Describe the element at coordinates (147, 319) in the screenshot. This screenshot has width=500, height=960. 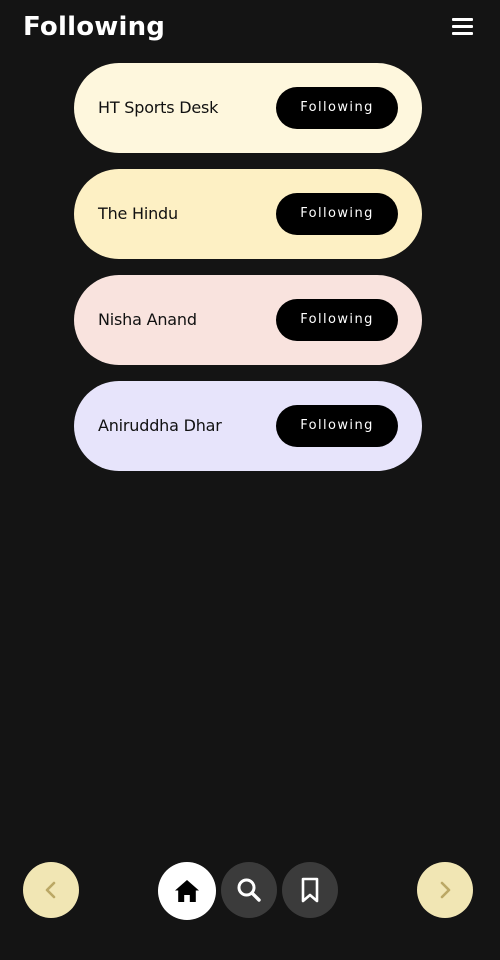
I see `following-name: Nisha Anand` at that location.